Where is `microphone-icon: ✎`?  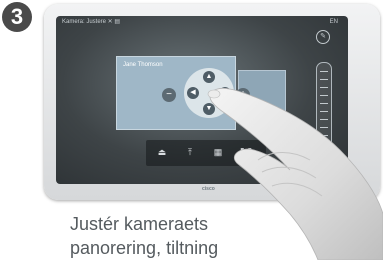 microphone-icon: ✎ is located at coordinates (323, 37).